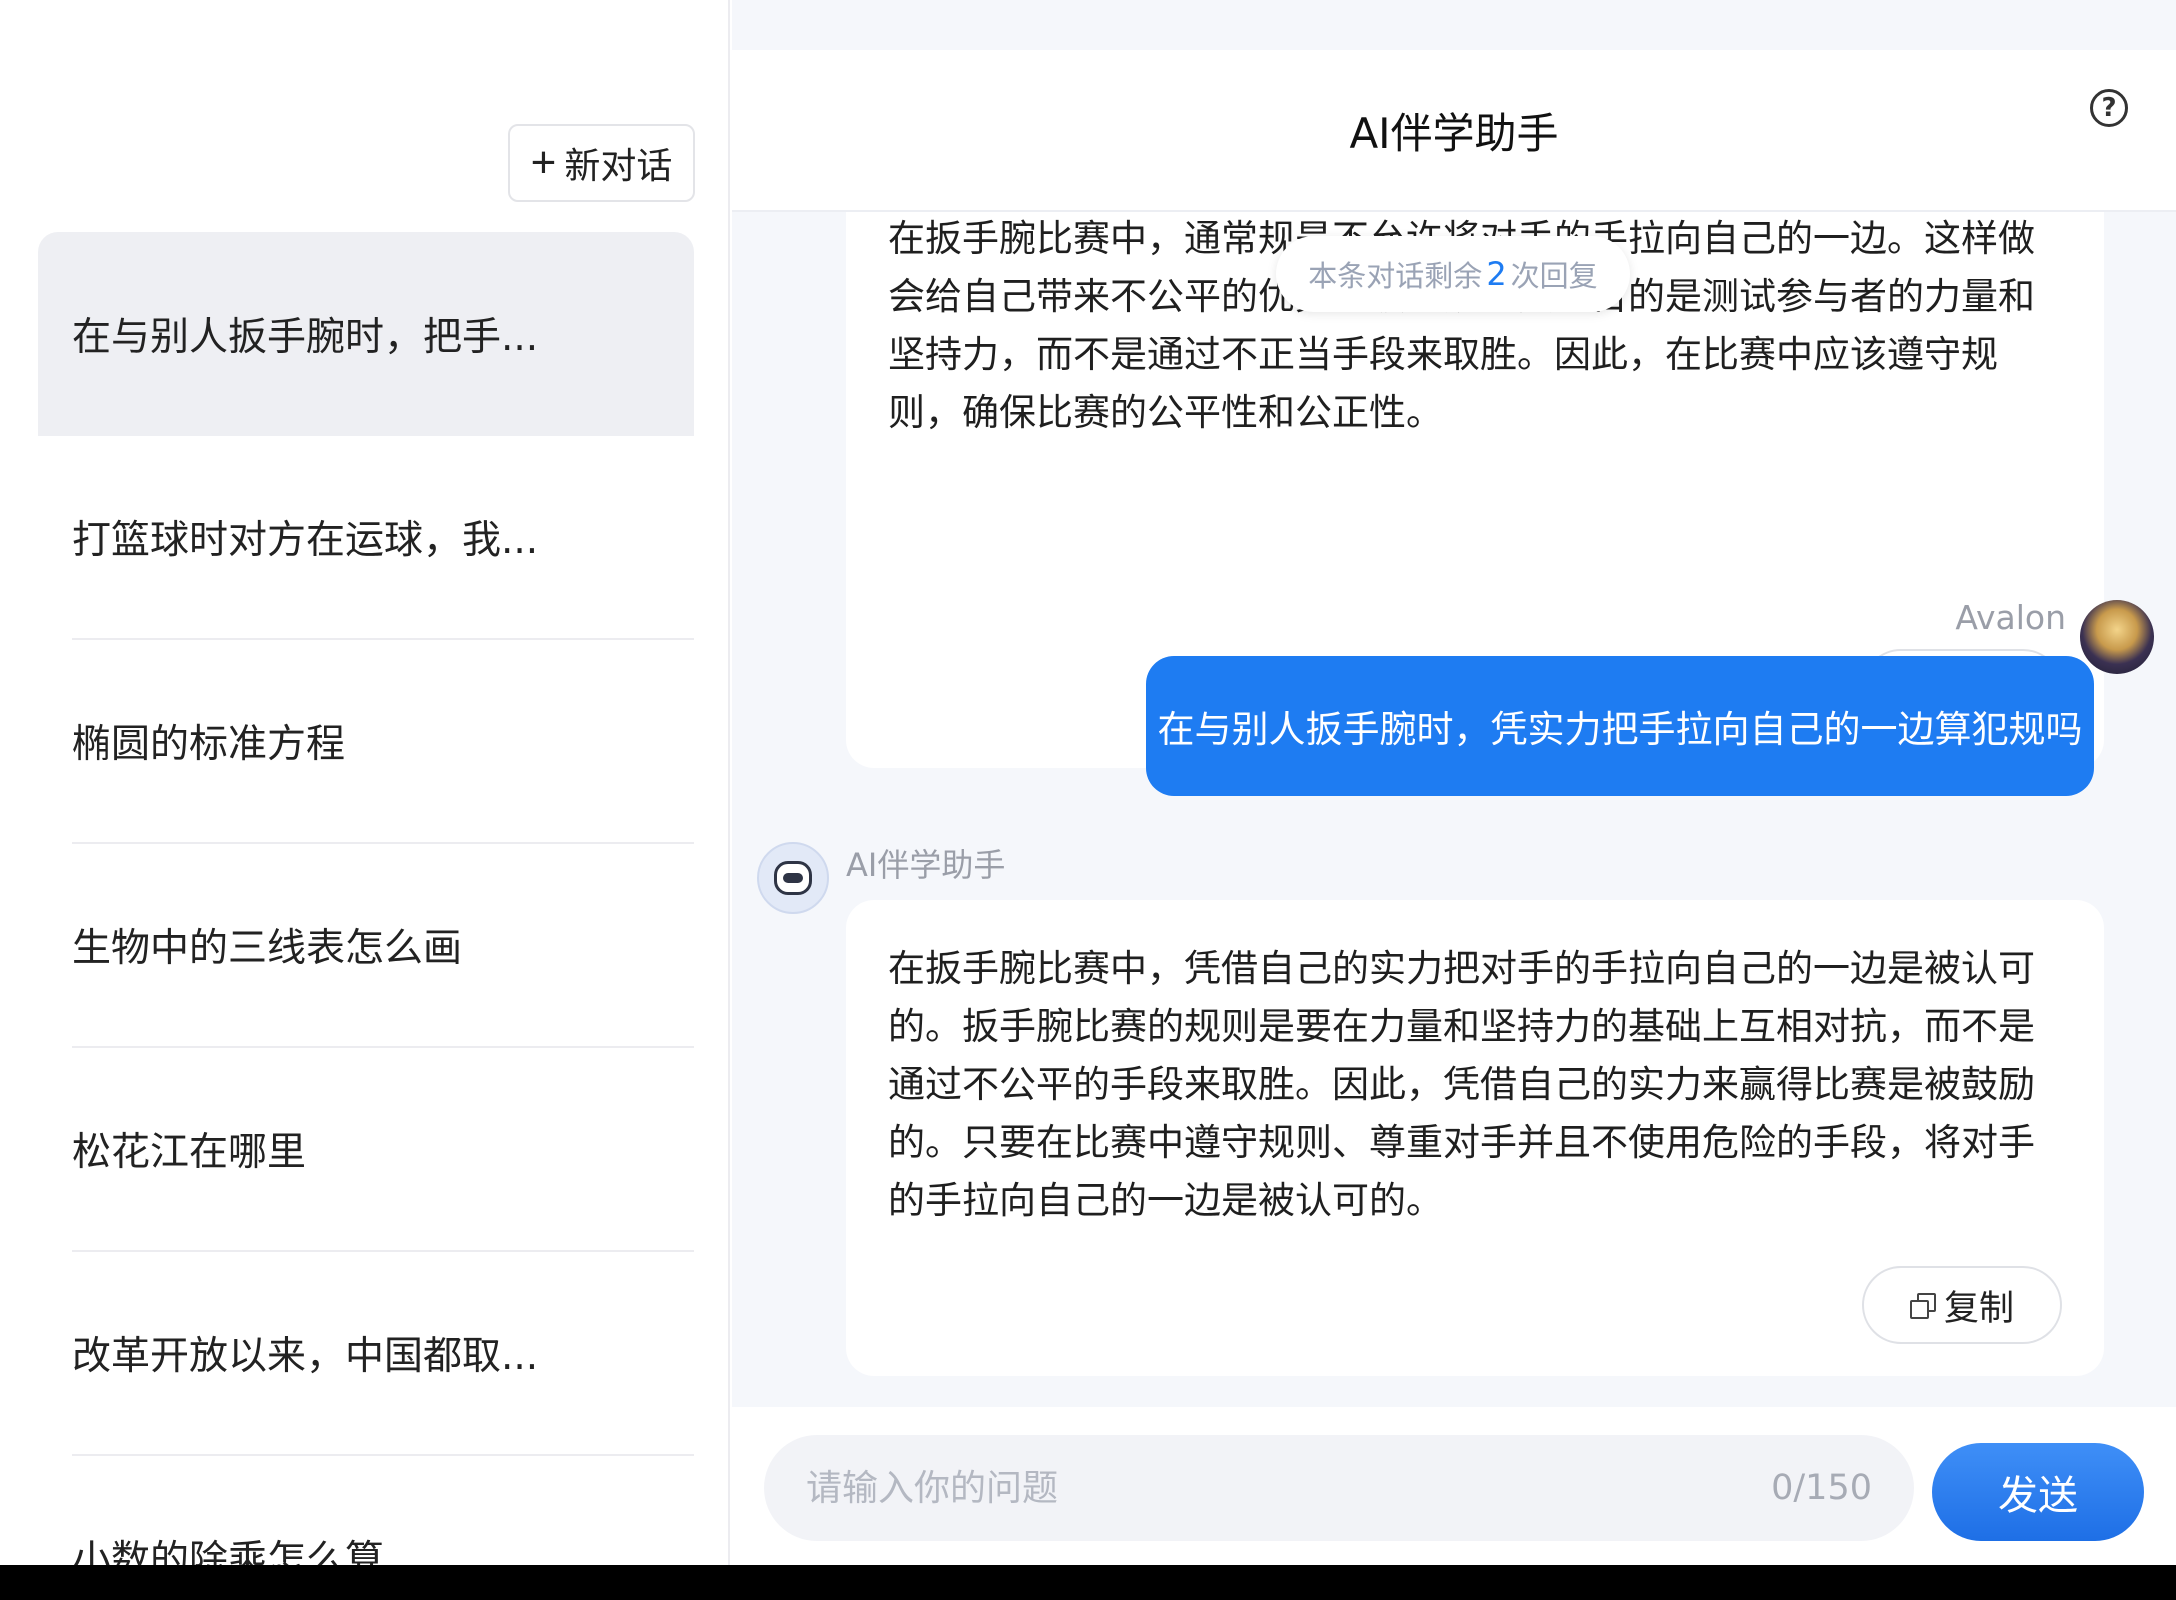  I want to click on conversation-item: 小数的除乘怎么算, so click(383, 1510).